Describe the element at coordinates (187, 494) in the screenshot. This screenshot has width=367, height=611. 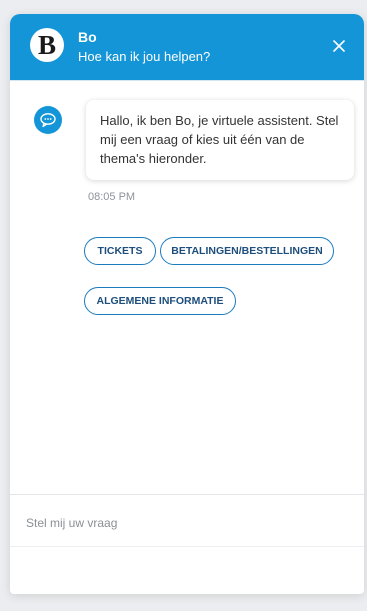
I see `composer-divider` at that location.